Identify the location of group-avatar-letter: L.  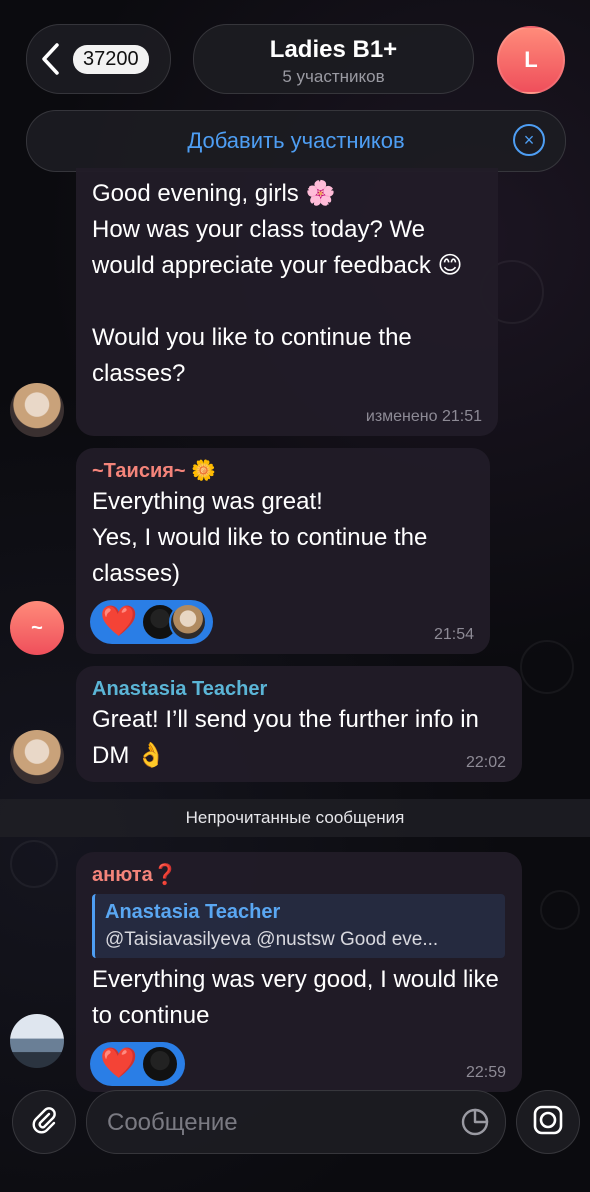
(531, 59).